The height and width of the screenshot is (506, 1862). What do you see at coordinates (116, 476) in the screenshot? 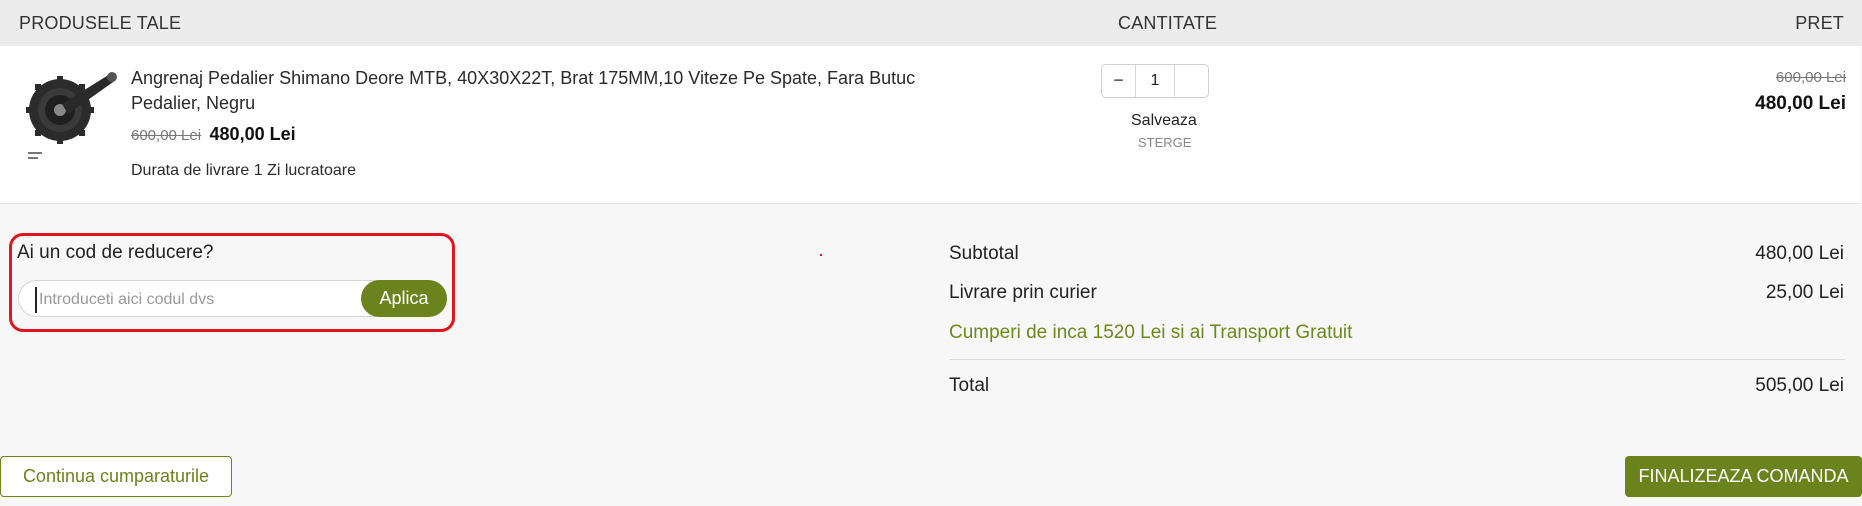
I see `continue-shopping-button: Continua cumparaturile` at bounding box center [116, 476].